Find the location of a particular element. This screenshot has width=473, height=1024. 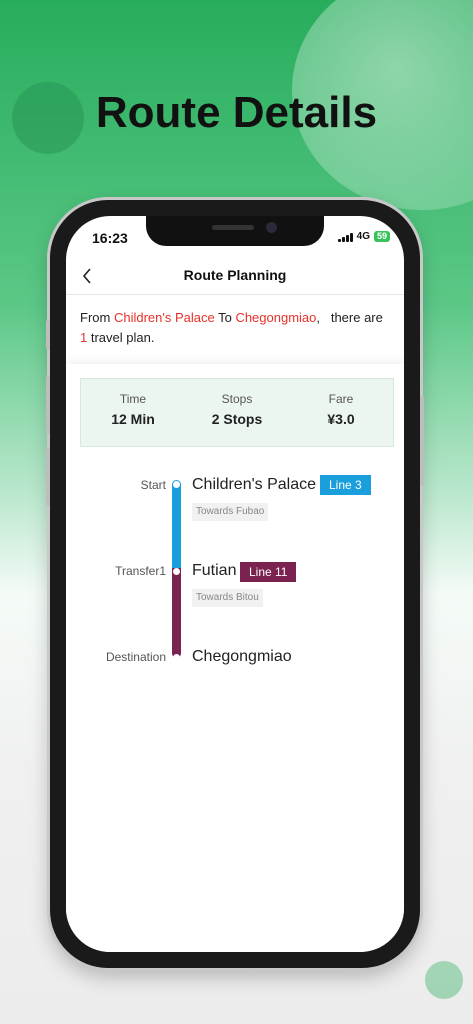

stat-stops: Stops 2 Stops is located at coordinates (237, 412).